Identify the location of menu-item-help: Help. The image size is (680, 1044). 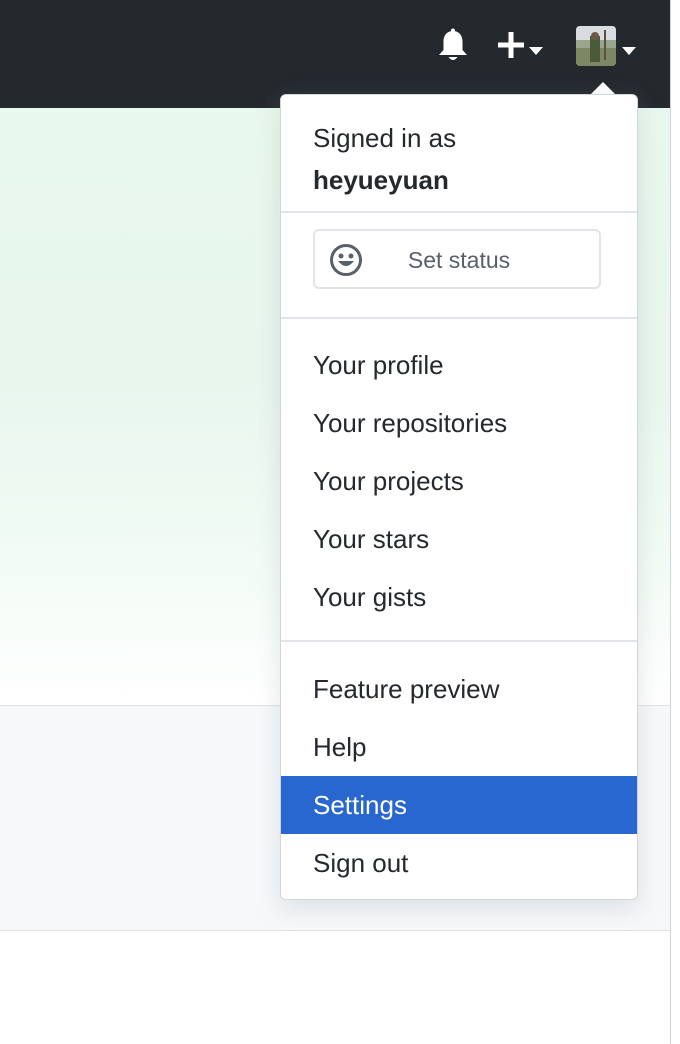
(459, 747).